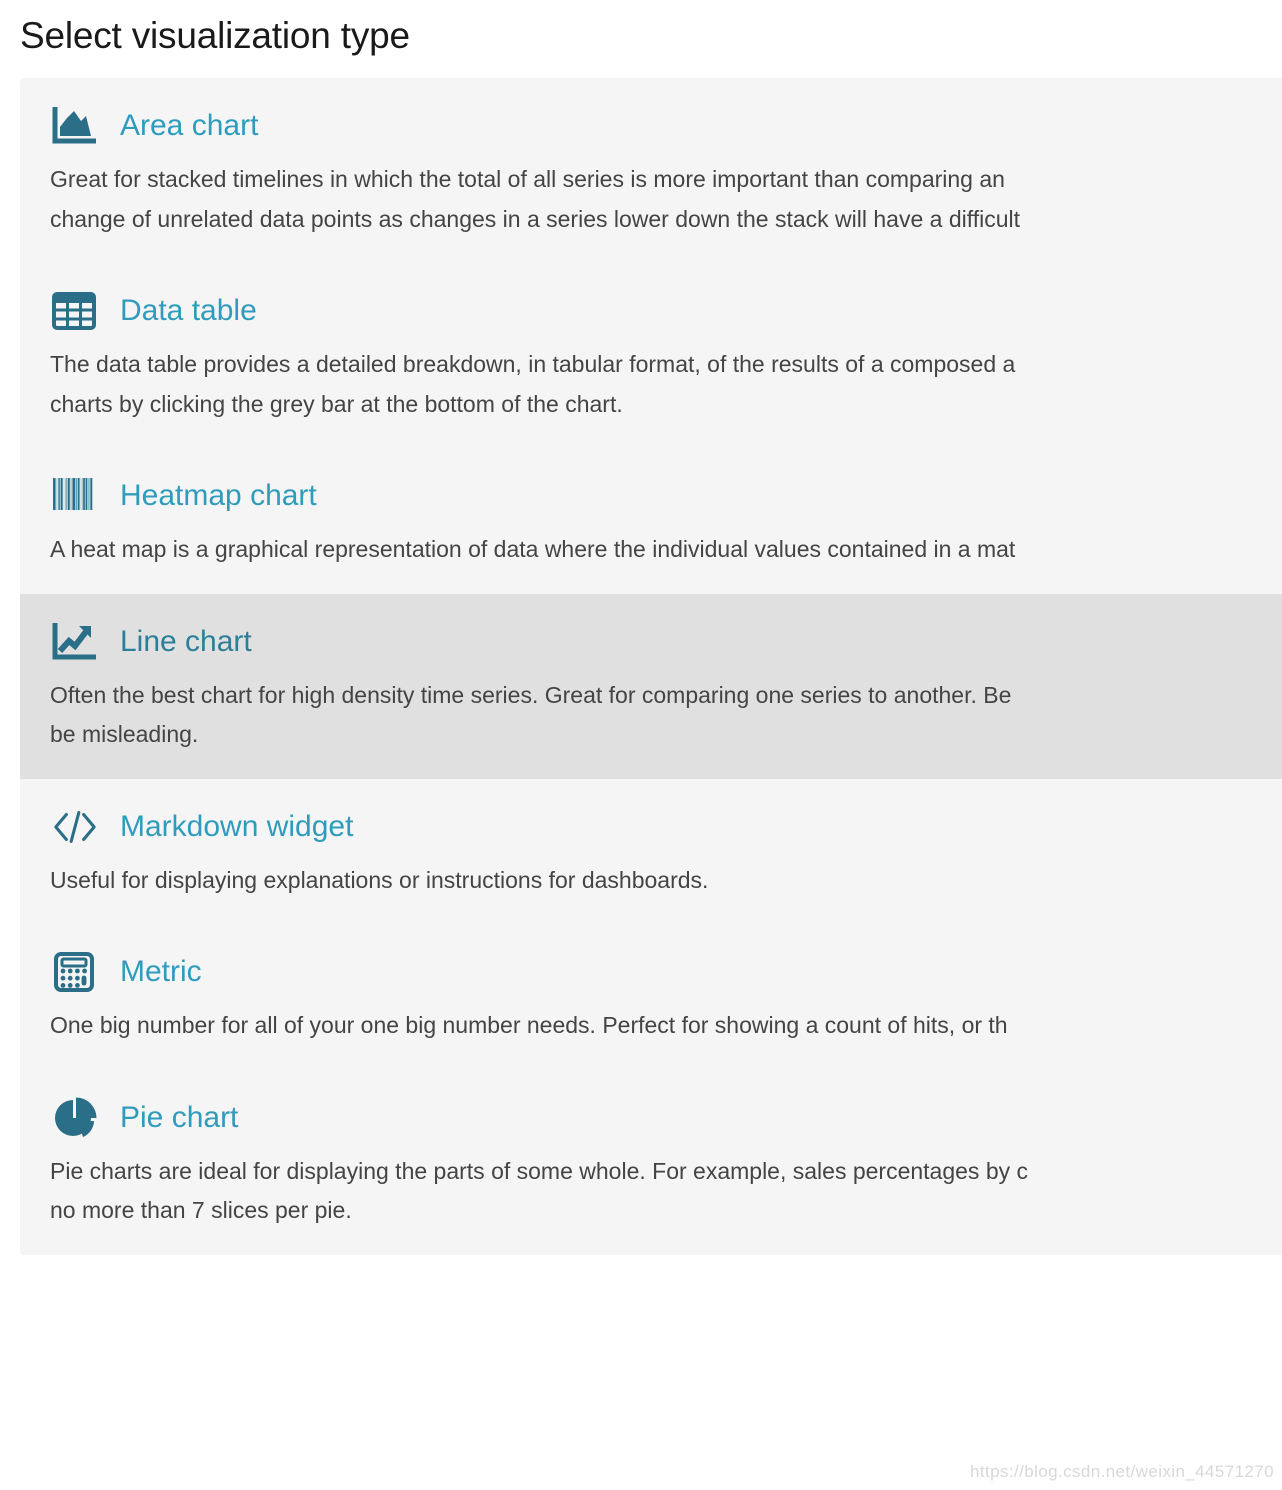 The height and width of the screenshot is (1490, 1282). What do you see at coordinates (215, 35) in the screenshot?
I see `page-title: Select visualization type` at bounding box center [215, 35].